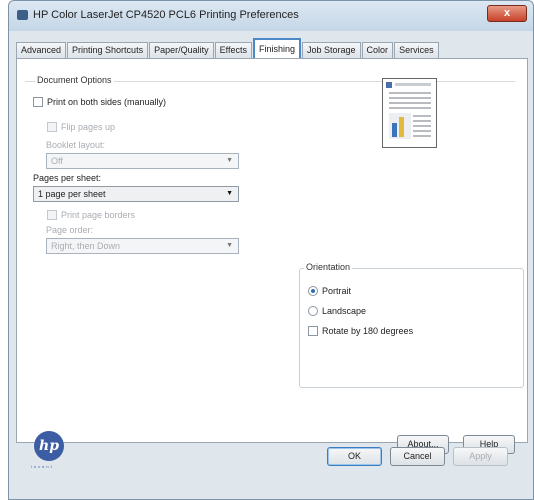 The width and height of the screenshot is (534, 500). Describe the element at coordinates (408, 110) in the screenshot. I see `page-preview-icon` at that location.